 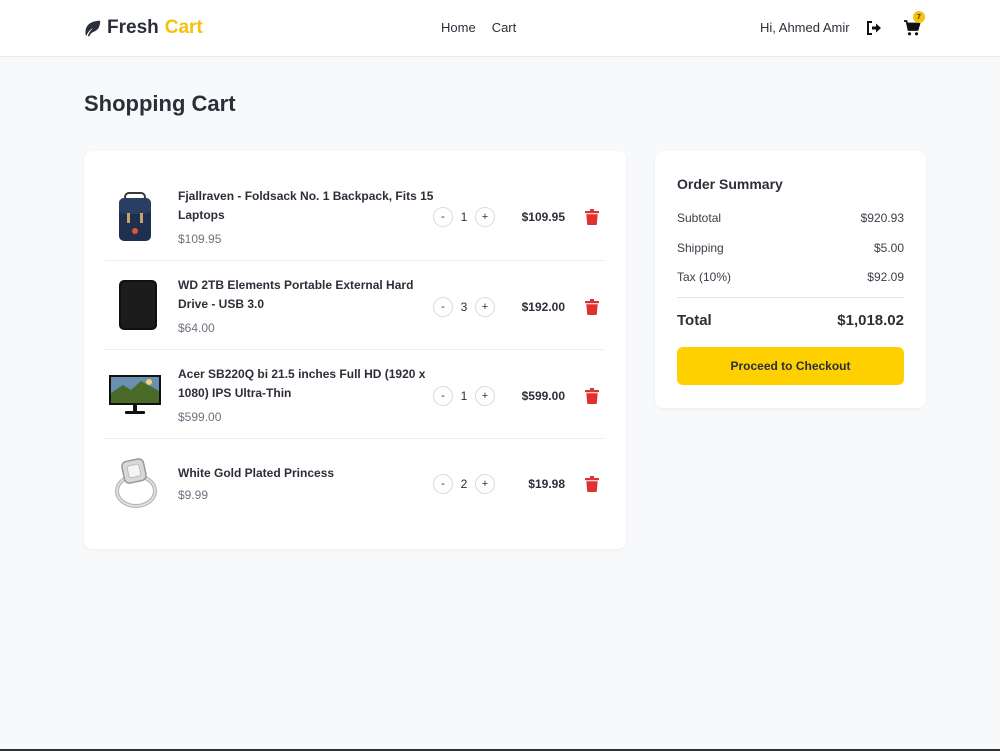 What do you see at coordinates (308, 473) in the screenshot?
I see `product-title: White Gold Plated Princess` at bounding box center [308, 473].